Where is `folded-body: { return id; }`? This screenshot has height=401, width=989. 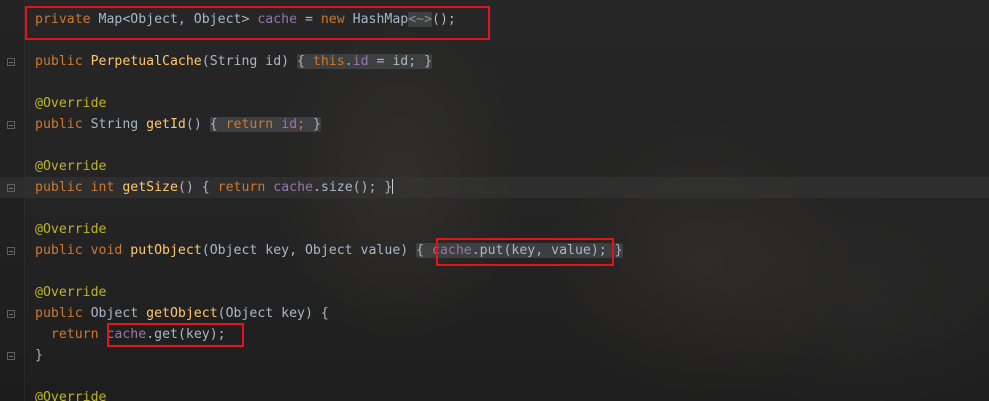 folded-body: { return id; } is located at coordinates (265, 124).